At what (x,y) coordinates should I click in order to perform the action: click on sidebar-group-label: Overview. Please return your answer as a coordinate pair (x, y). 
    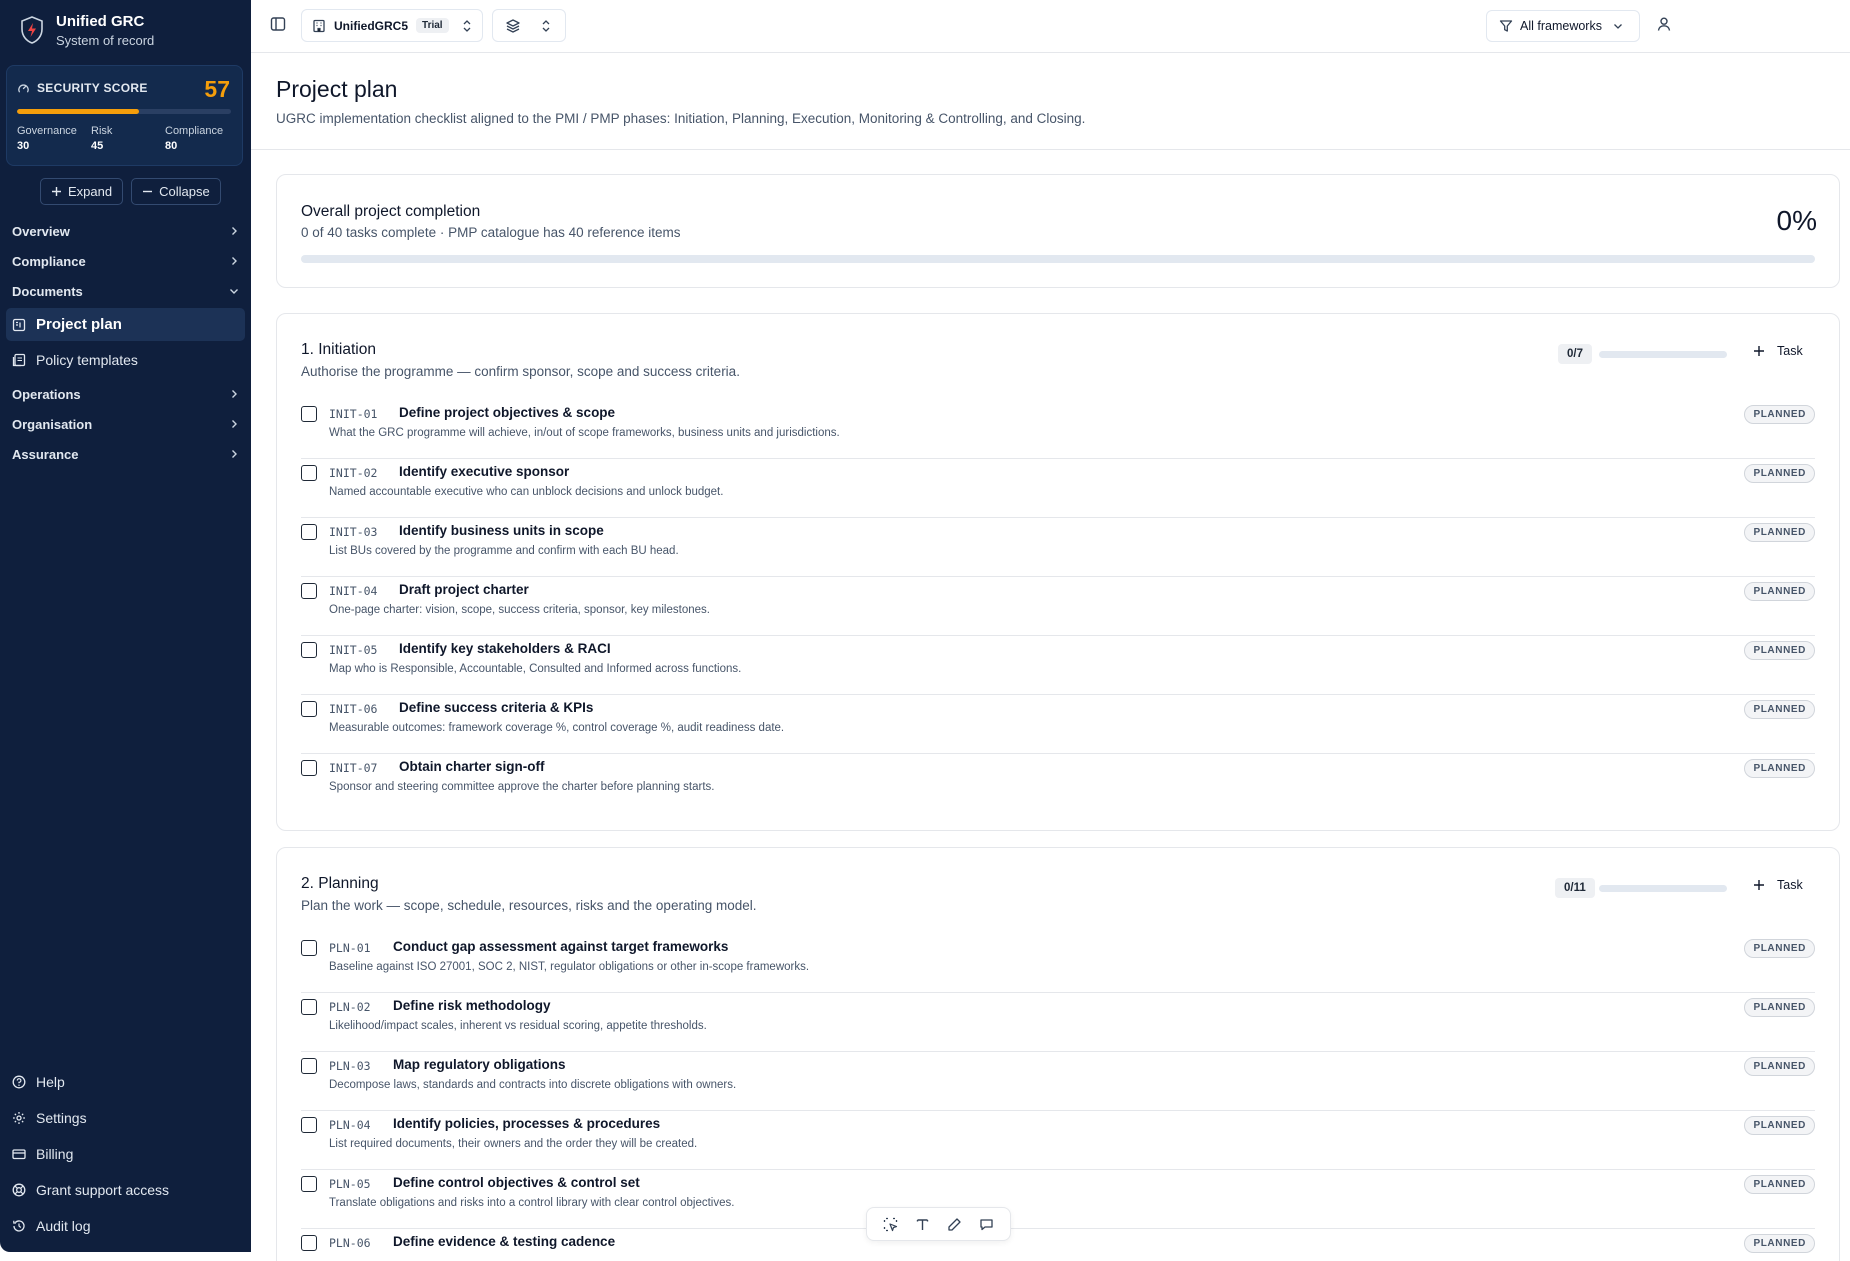
    Looking at the image, I should click on (41, 231).